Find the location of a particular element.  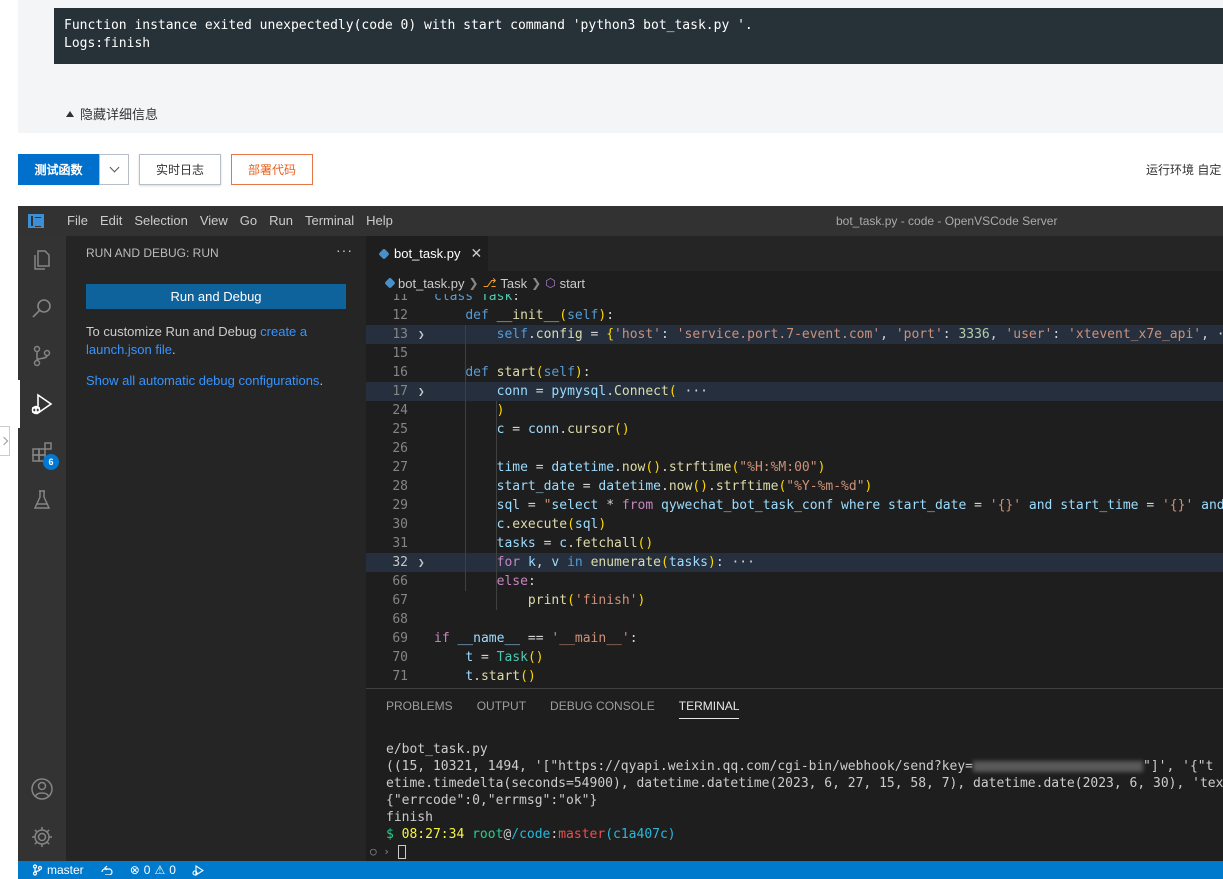

line-number: 27 is located at coordinates (400, 467).